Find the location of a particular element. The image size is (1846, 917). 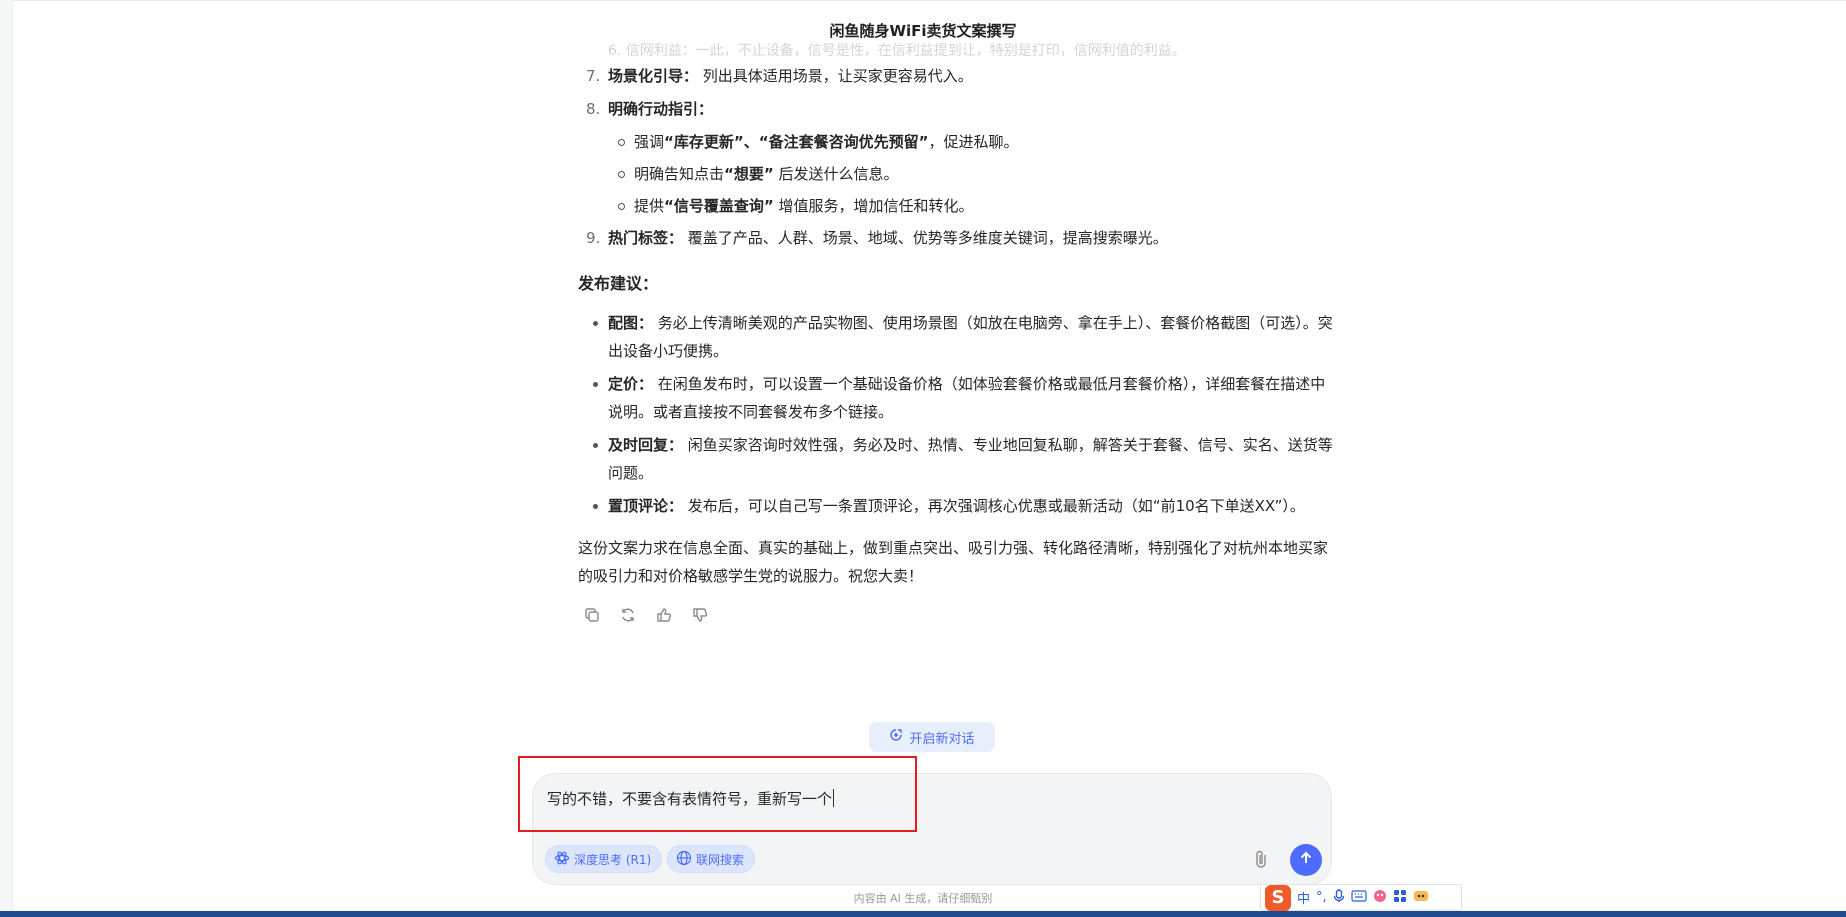

web-search-toggle: 联网搜索 is located at coordinates (711, 859).